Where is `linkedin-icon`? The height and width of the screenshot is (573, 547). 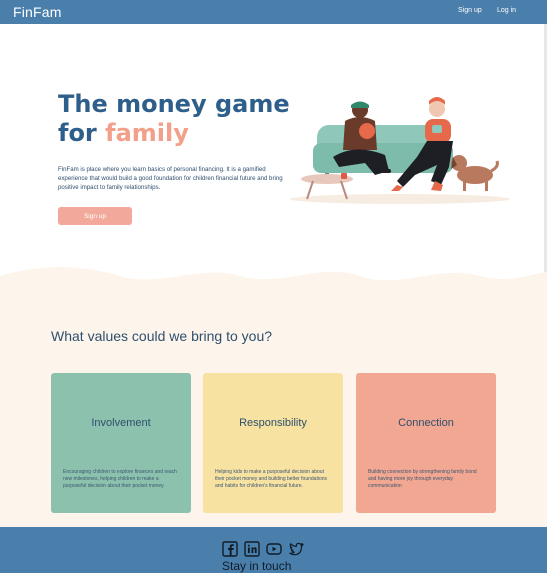 linkedin-icon is located at coordinates (252, 549).